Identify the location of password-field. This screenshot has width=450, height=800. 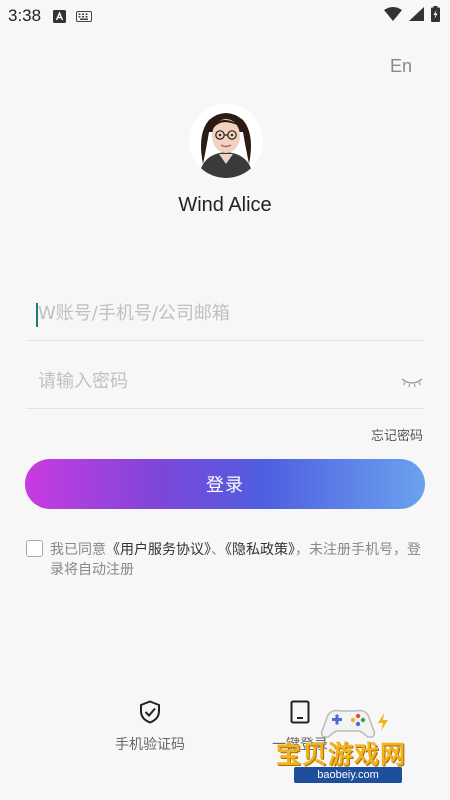
(225, 382).